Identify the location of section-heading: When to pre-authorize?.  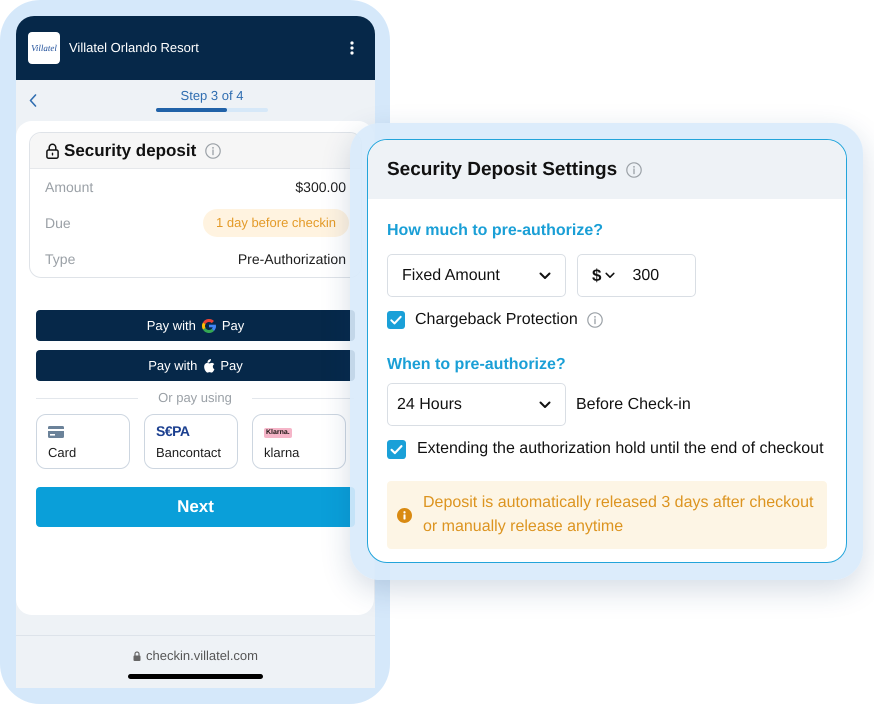
(476, 365).